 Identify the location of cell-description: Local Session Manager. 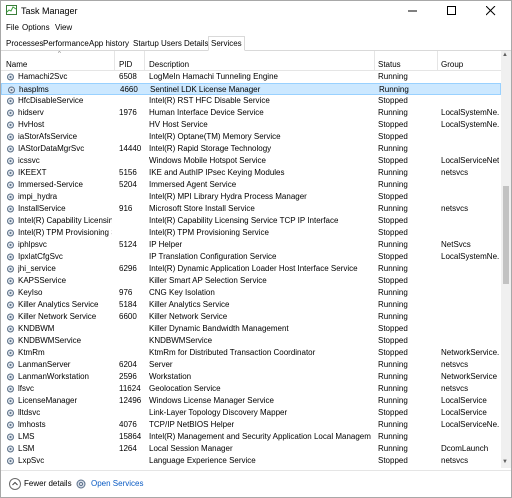
(191, 448).